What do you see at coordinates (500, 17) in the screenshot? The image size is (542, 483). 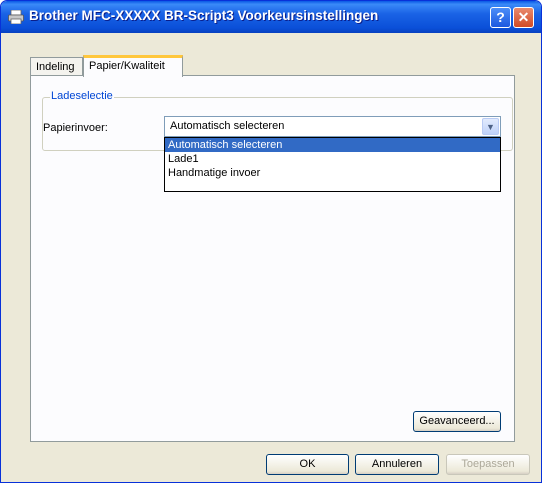 I see `help-button: ?` at bounding box center [500, 17].